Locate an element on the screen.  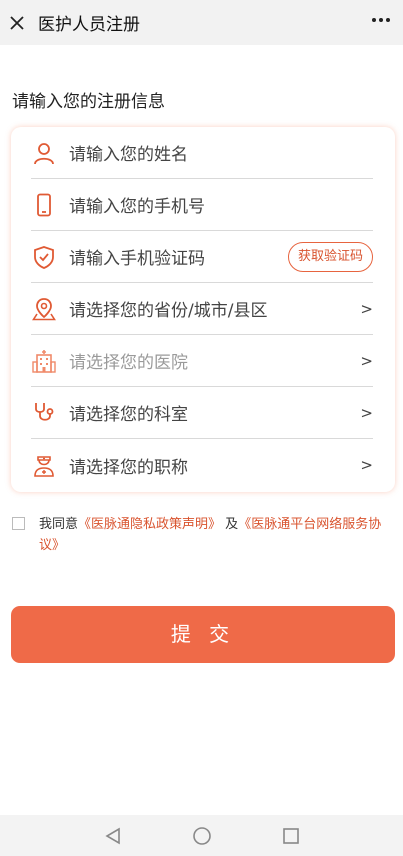
back-nav-icon is located at coordinates (113, 838).